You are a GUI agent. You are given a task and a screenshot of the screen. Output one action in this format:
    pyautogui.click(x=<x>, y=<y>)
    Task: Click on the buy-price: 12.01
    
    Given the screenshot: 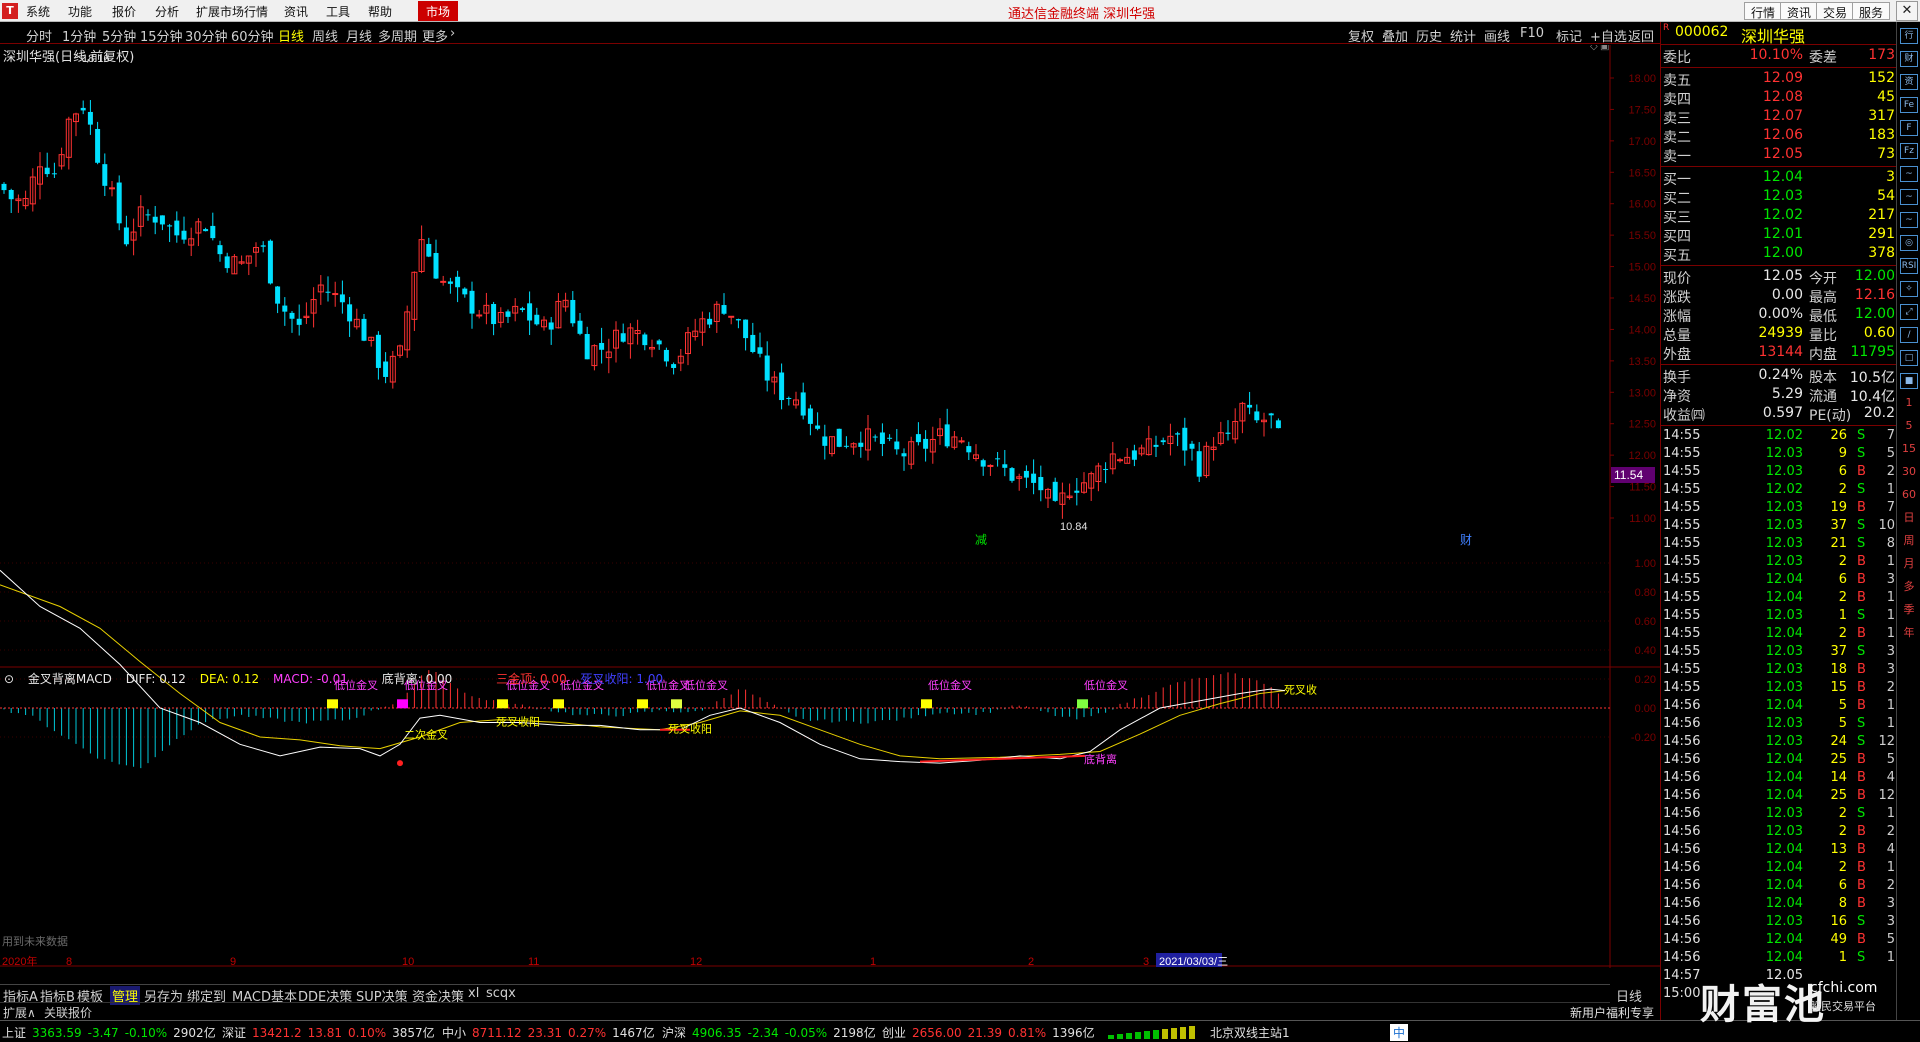 What is the action you would take?
    pyautogui.click(x=1772, y=234)
    